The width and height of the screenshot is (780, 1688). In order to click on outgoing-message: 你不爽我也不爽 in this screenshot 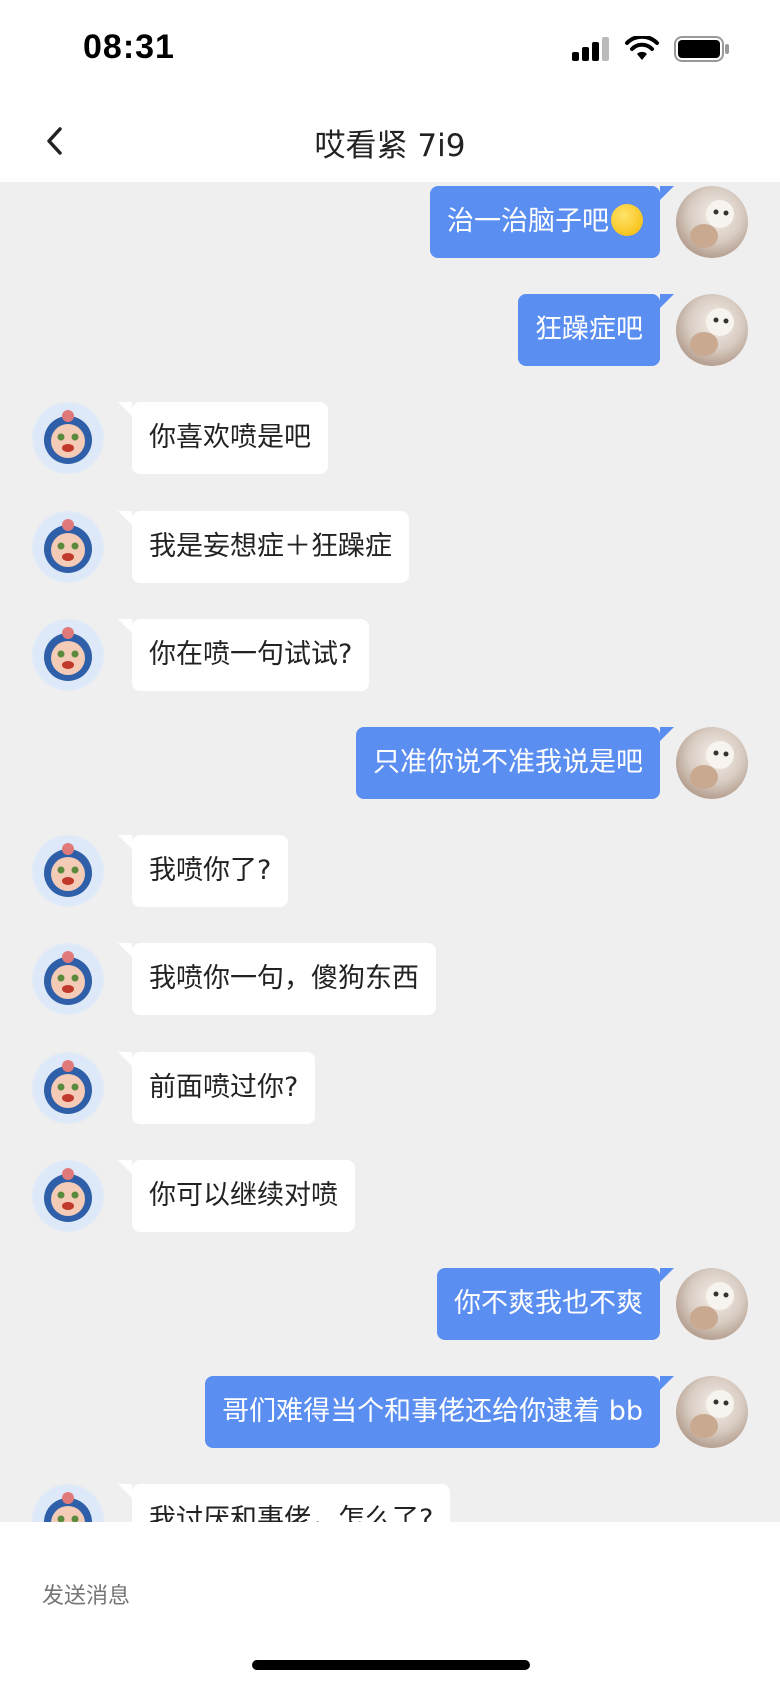, I will do `click(390, 1304)`.